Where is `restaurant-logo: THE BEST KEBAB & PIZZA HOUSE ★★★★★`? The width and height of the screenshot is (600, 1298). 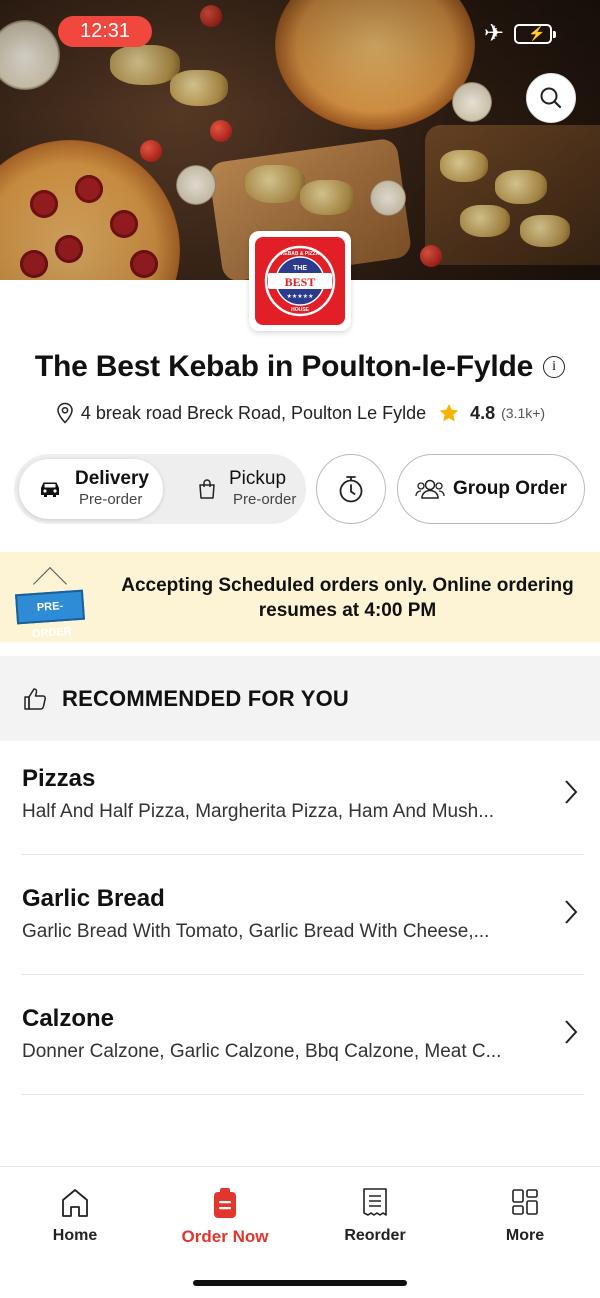 restaurant-logo: THE BEST KEBAB & PIZZA HOUSE ★★★★★ is located at coordinates (300, 281).